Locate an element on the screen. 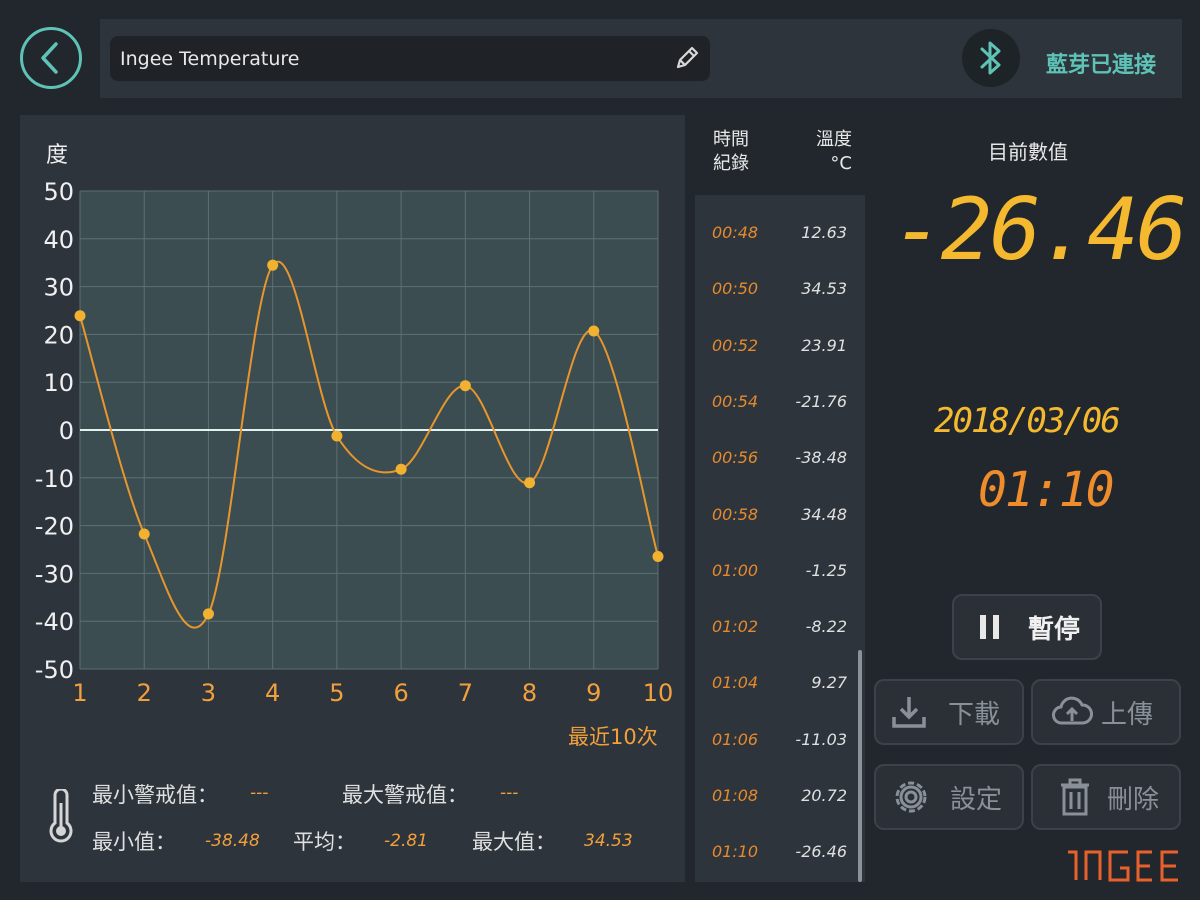 The width and height of the screenshot is (1200, 900). ingee-logo: ingee is located at coordinates (1123, 866).